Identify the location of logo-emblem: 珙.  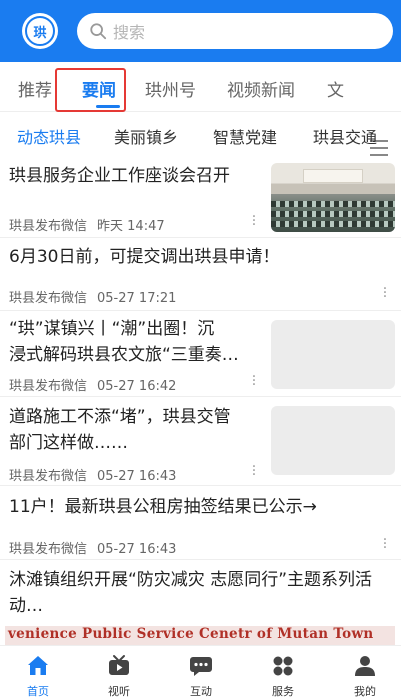
(40, 31).